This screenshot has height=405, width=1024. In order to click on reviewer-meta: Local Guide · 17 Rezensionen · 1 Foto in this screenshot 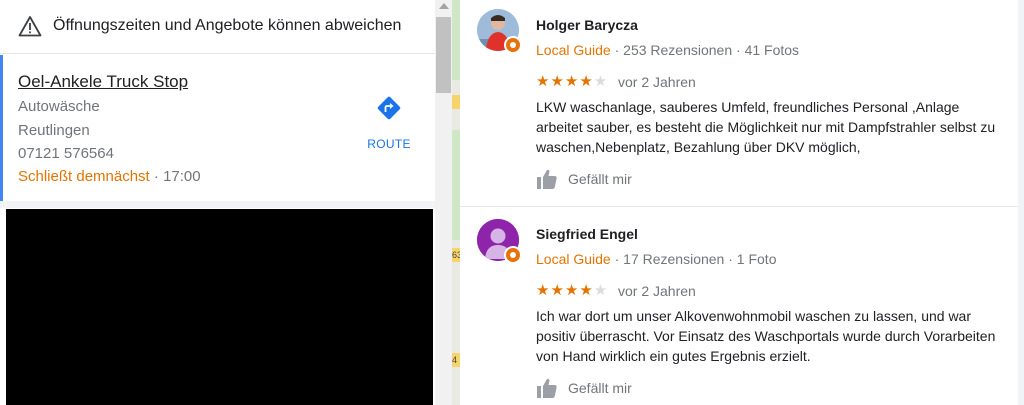, I will do `click(656, 259)`.